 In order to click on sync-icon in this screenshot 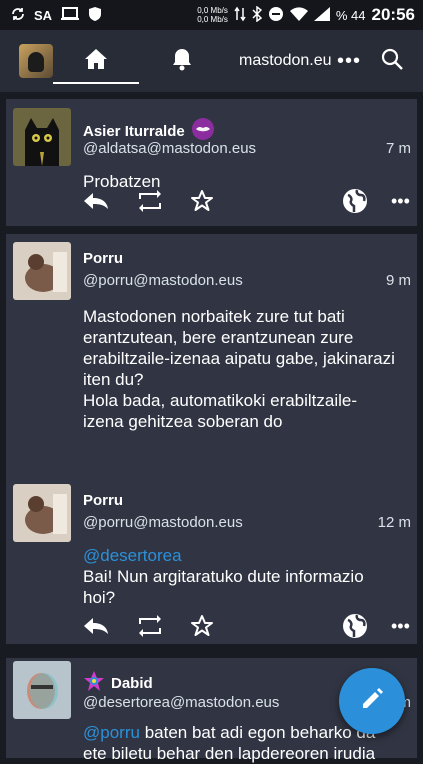, I will do `click(18, 15)`.